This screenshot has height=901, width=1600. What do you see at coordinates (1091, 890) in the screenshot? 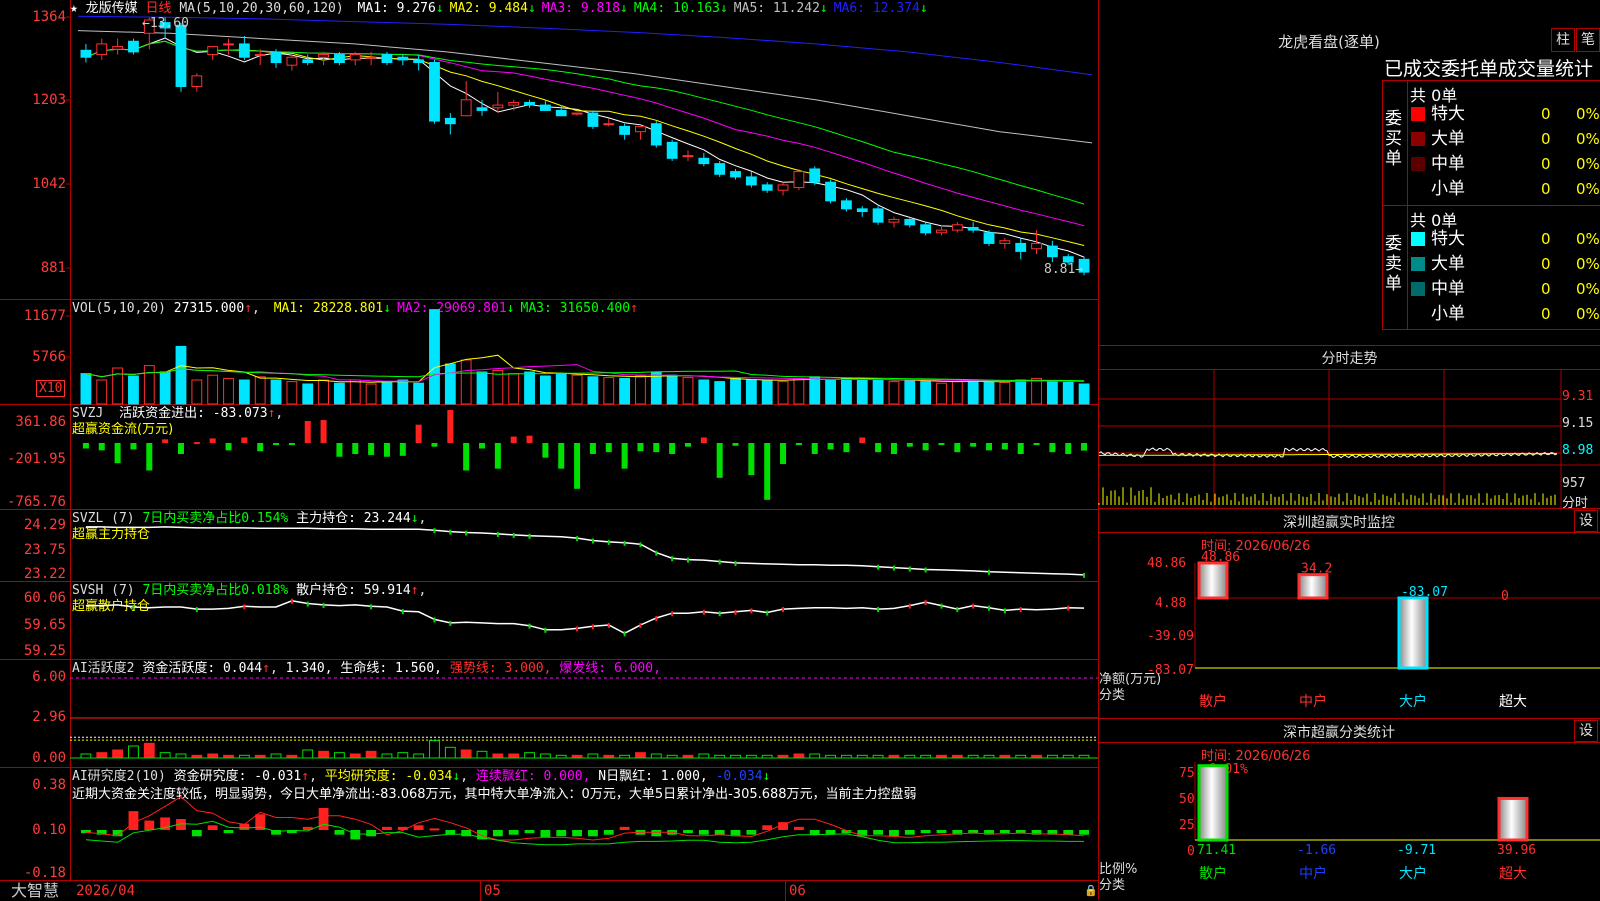
I see `lock-icon: 🔒` at bounding box center [1091, 890].